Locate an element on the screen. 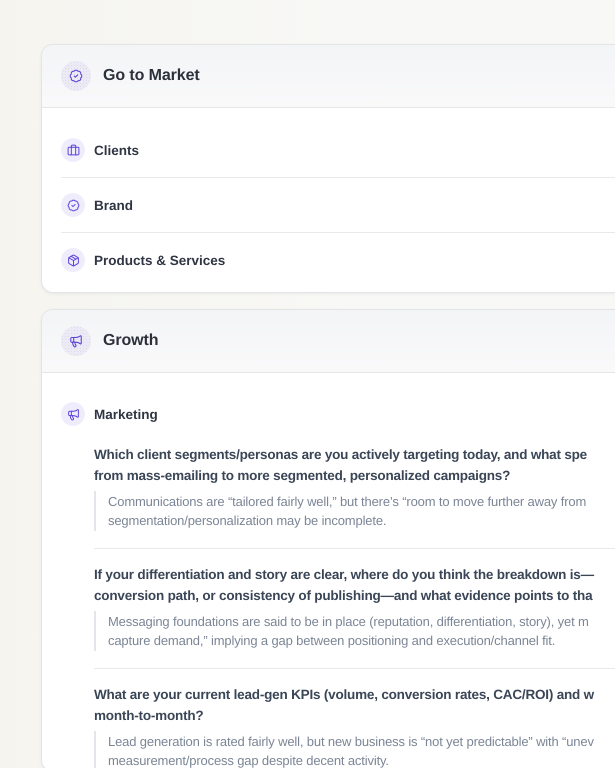  briefcase-icon is located at coordinates (73, 150).